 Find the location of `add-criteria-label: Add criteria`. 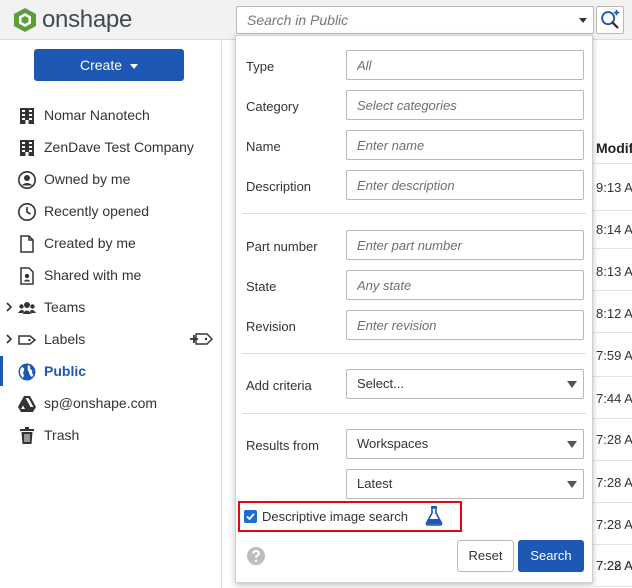

add-criteria-label: Add criteria is located at coordinates (279, 385).